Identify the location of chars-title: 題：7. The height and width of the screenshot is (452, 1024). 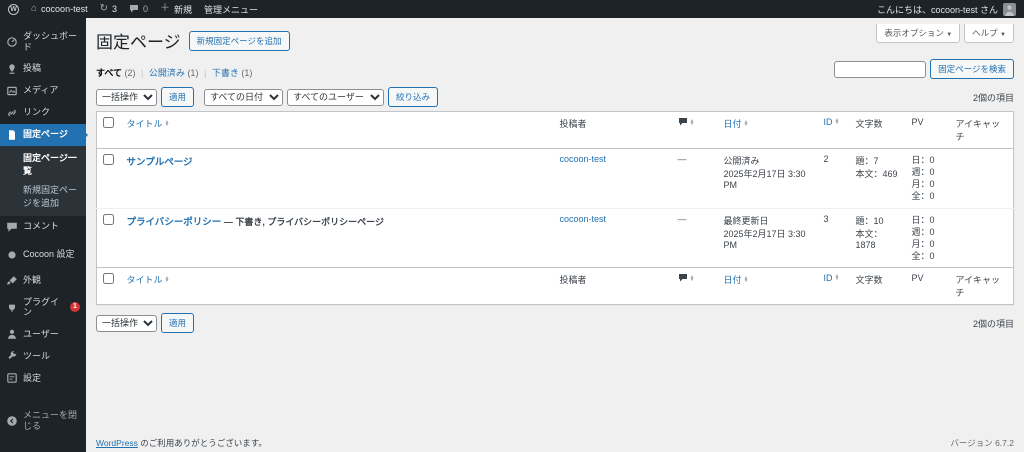
(867, 161).